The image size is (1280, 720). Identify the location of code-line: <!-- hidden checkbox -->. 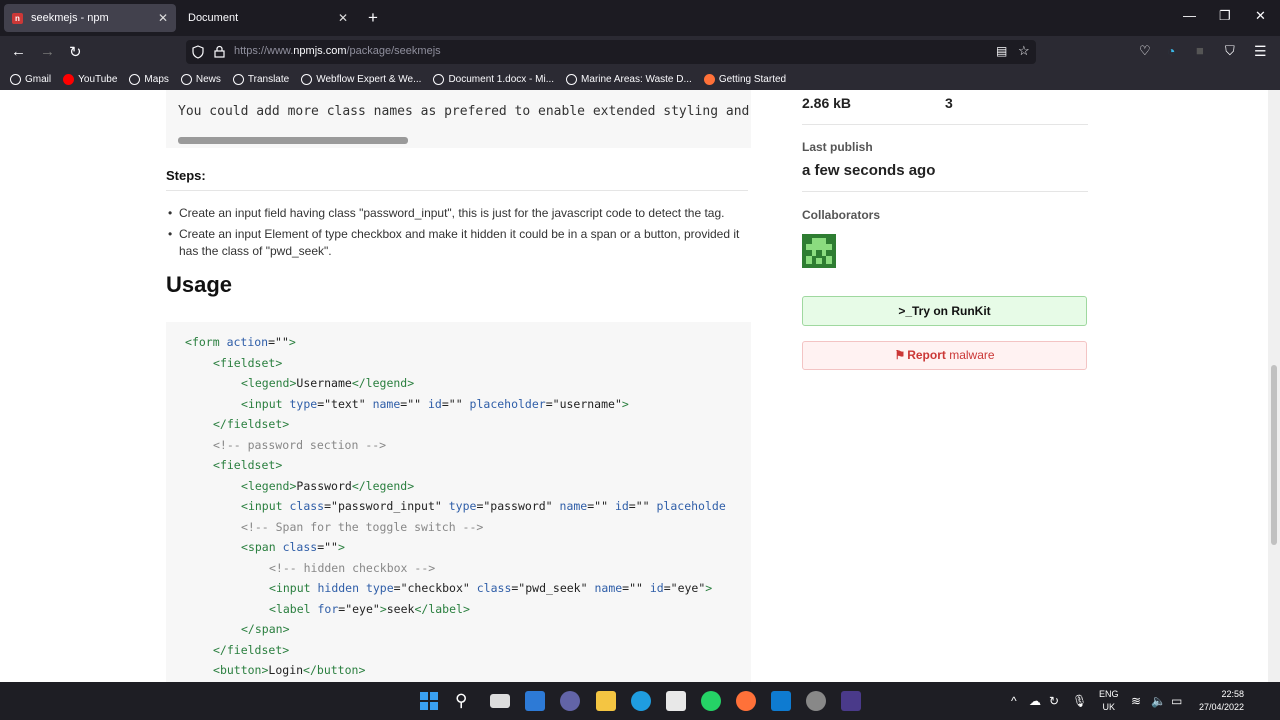
(352, 567).